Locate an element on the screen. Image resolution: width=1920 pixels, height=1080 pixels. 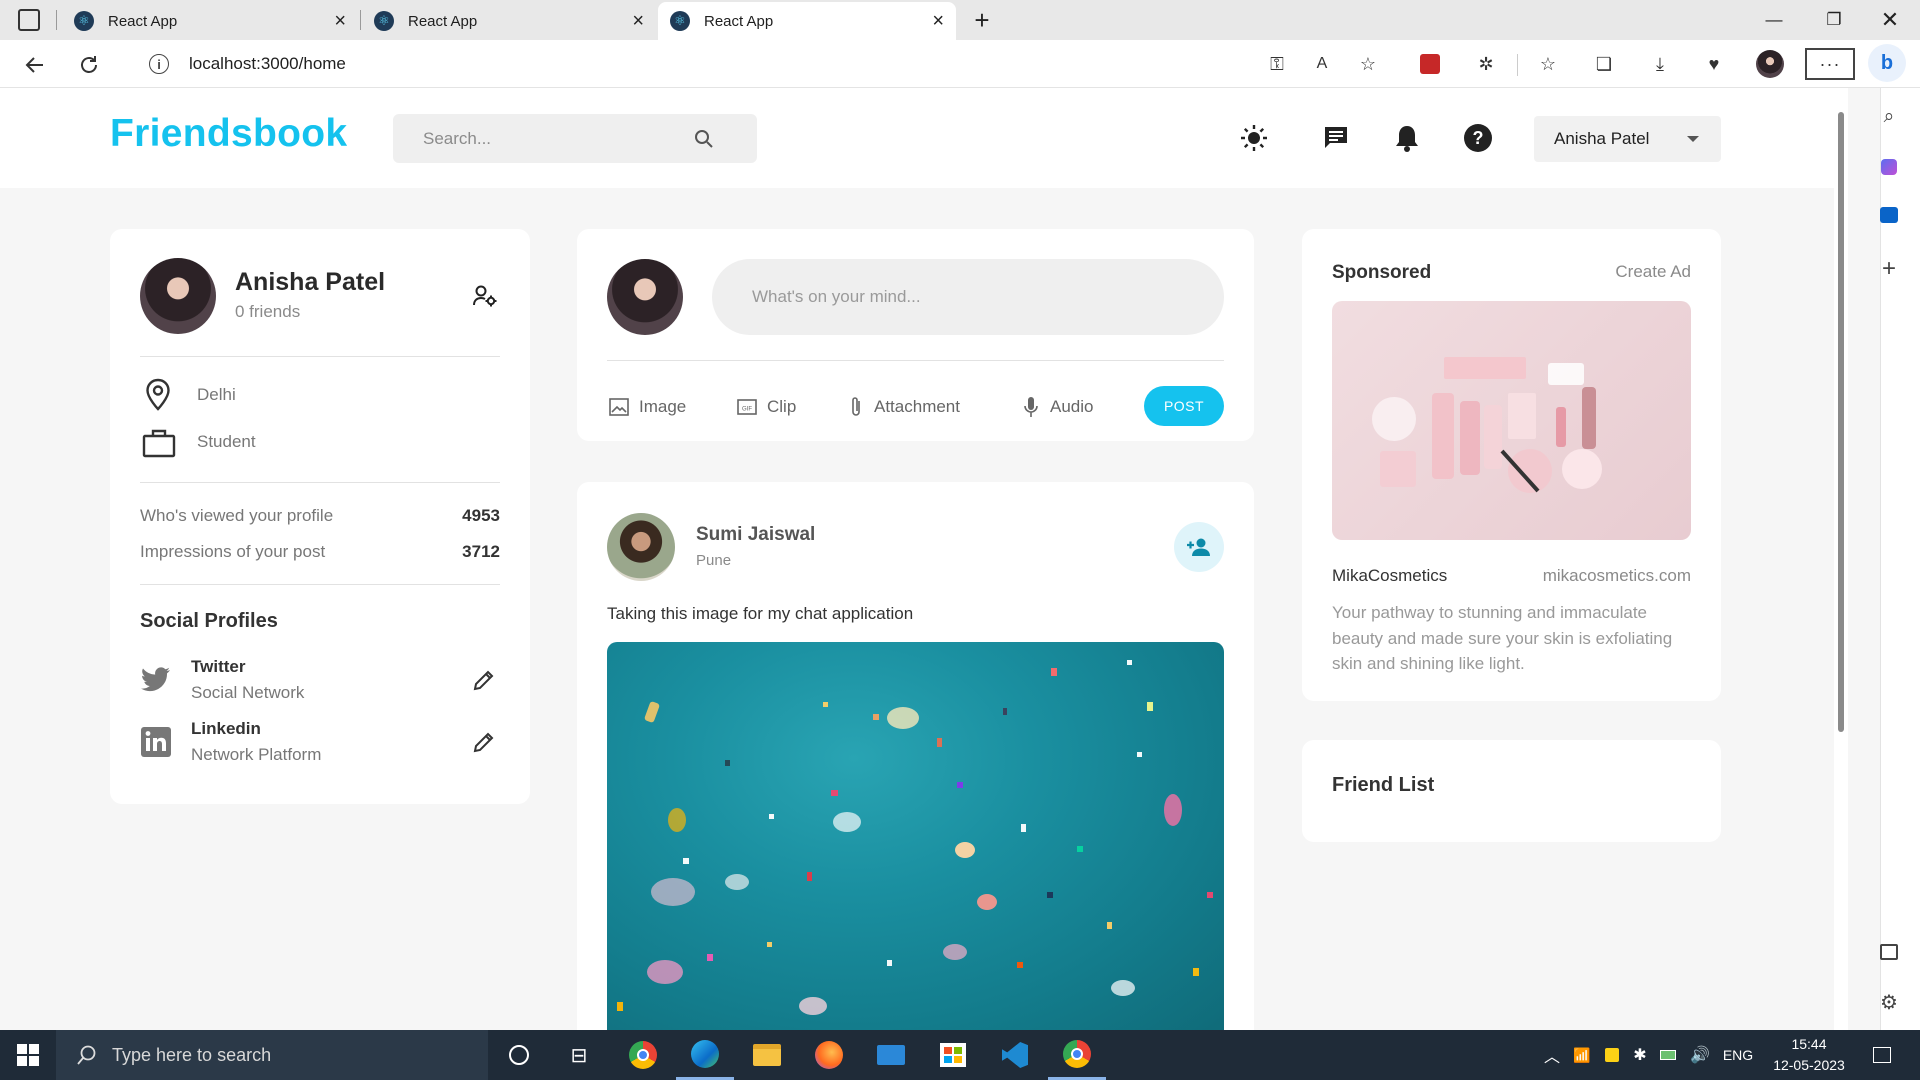
volume-icon: 🔊 is located at coordinates (1700, 1055).